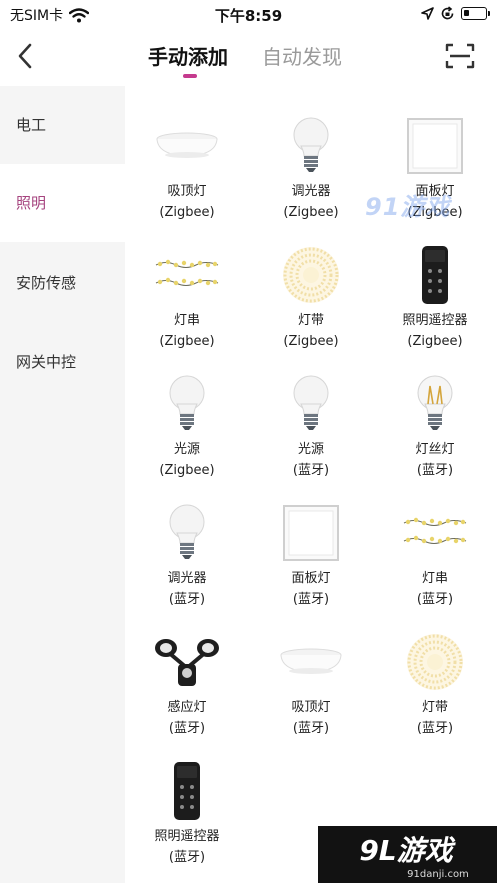 The image size is (497, 883). Describe the element at coordinates (438, 874) in the screenshot. I see `svg-text: 91danji.com` at that location.